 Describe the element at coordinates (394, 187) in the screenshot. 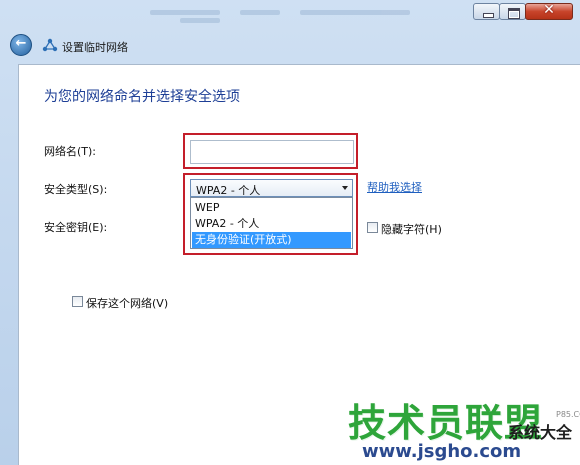

I see `help-me-choose-link: 帮助我选择` at that location.